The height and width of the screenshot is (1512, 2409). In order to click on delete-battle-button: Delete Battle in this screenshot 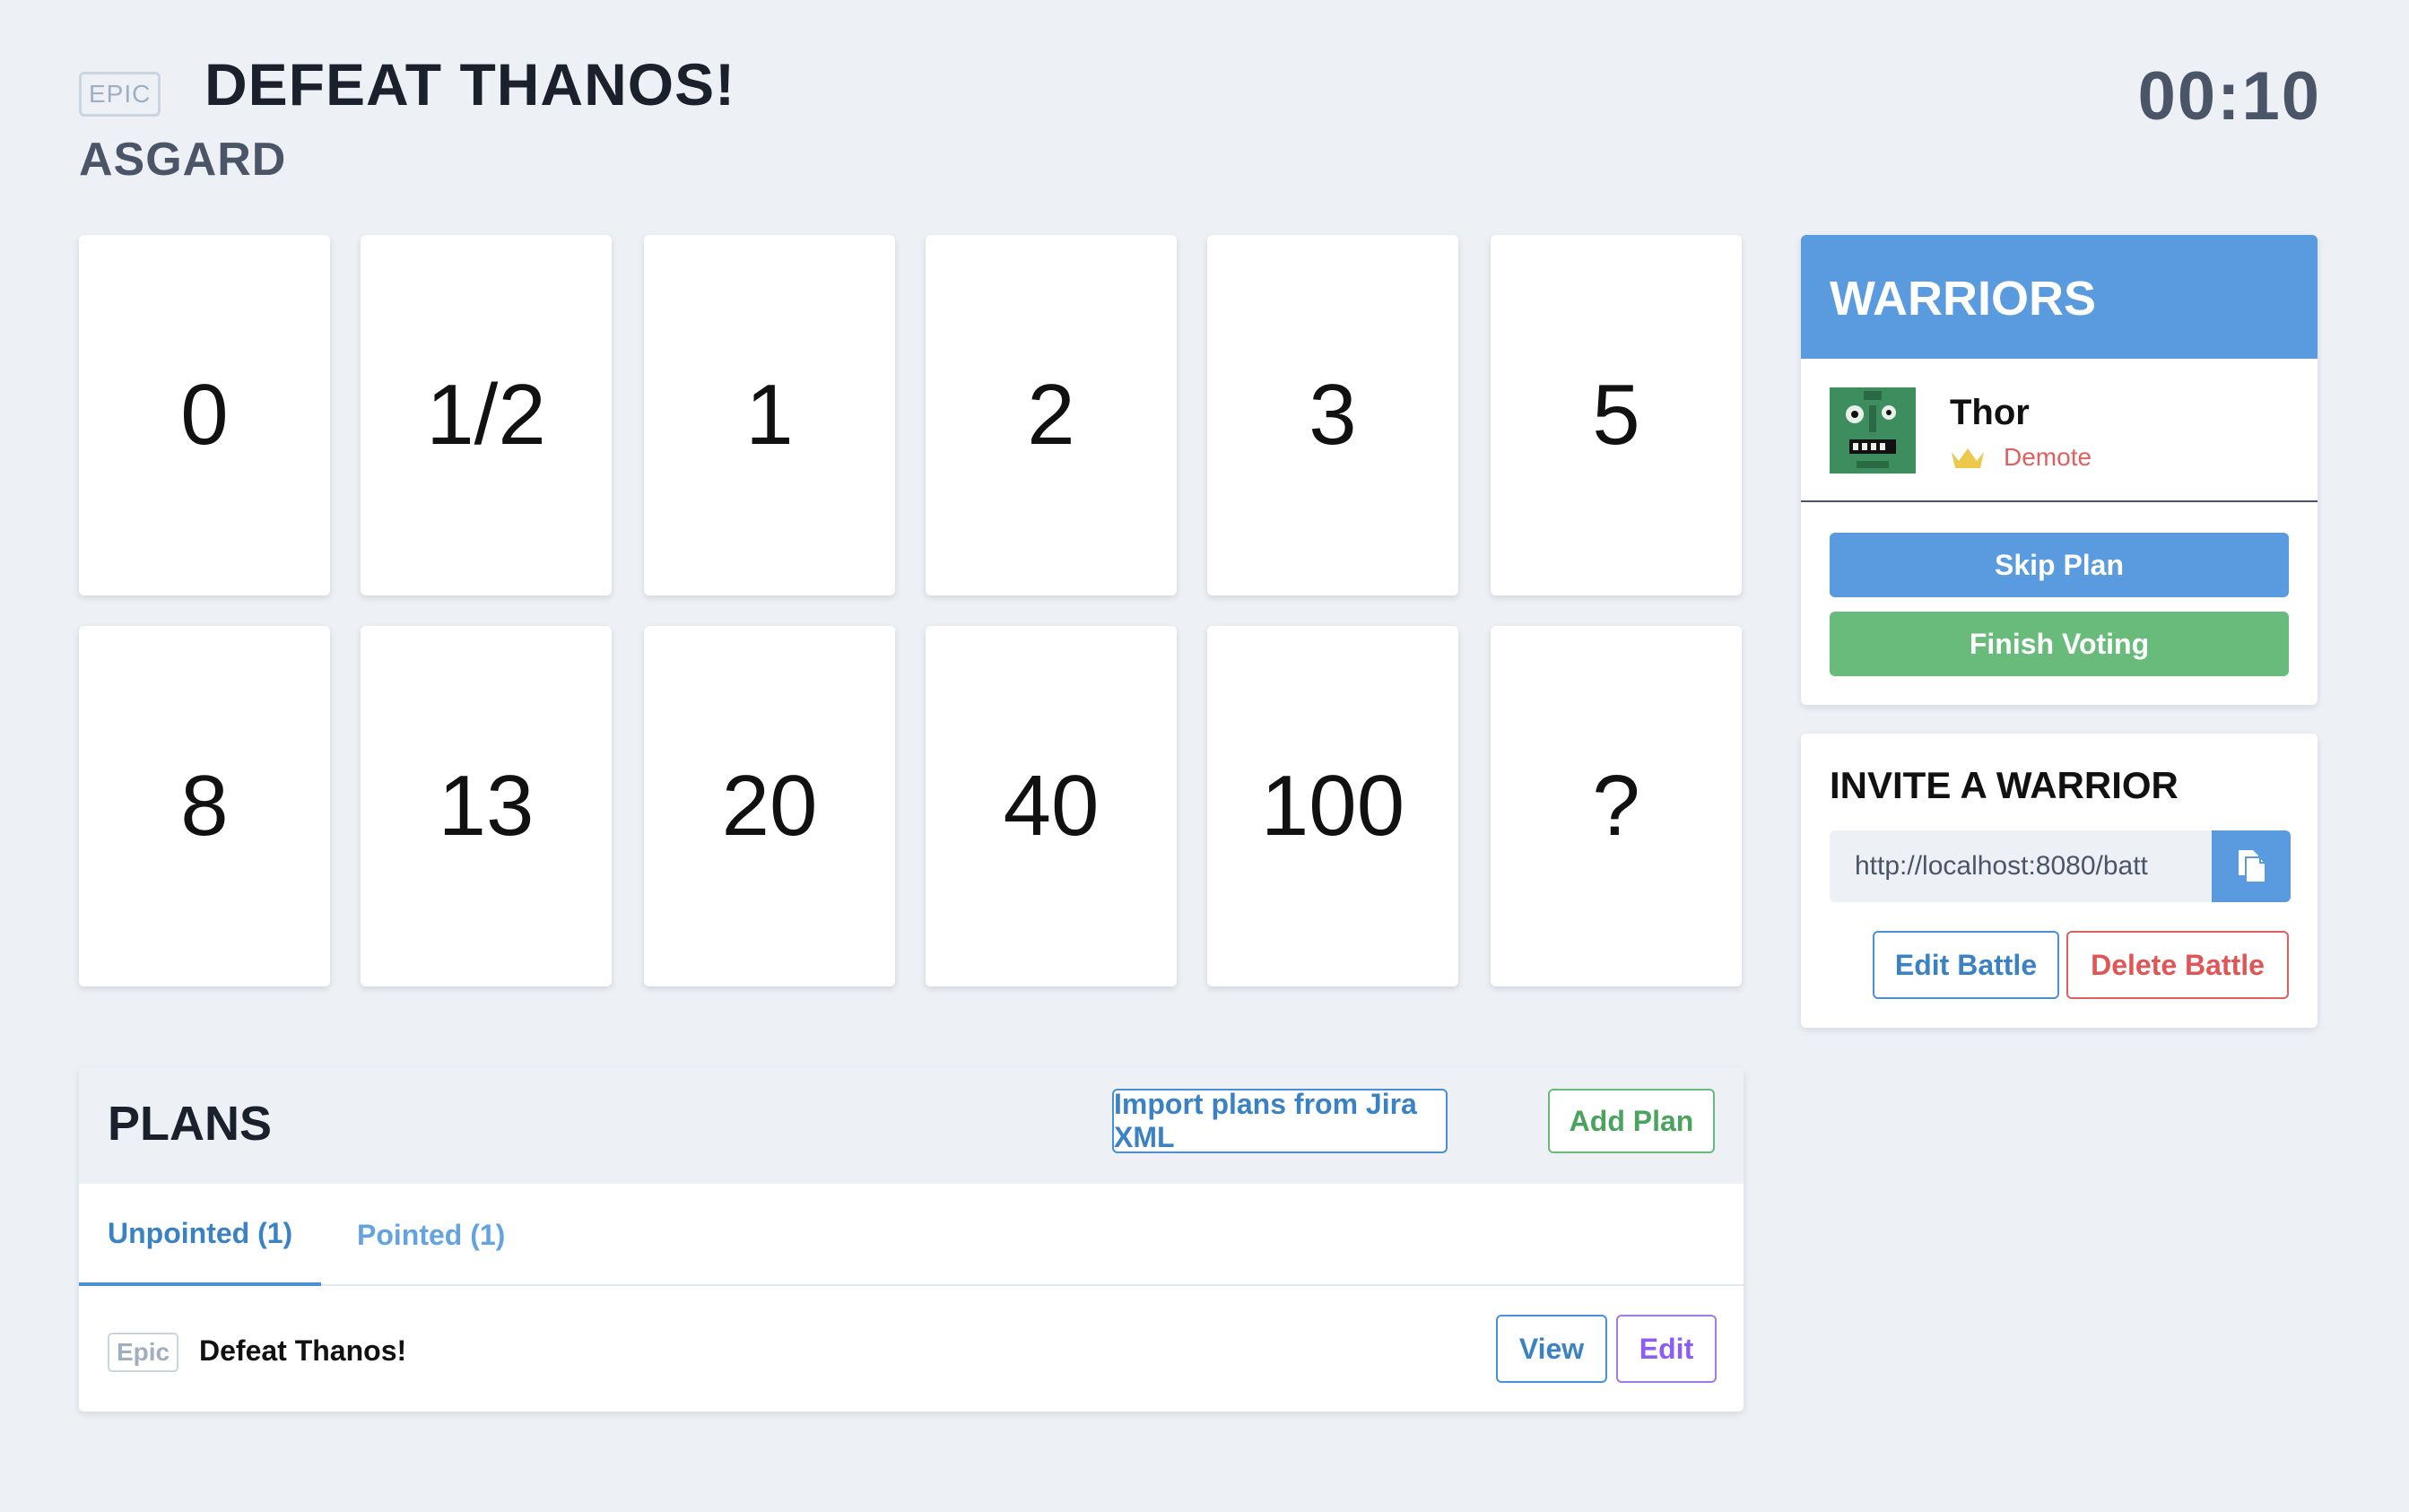, I will do `click(2177, 965)`.